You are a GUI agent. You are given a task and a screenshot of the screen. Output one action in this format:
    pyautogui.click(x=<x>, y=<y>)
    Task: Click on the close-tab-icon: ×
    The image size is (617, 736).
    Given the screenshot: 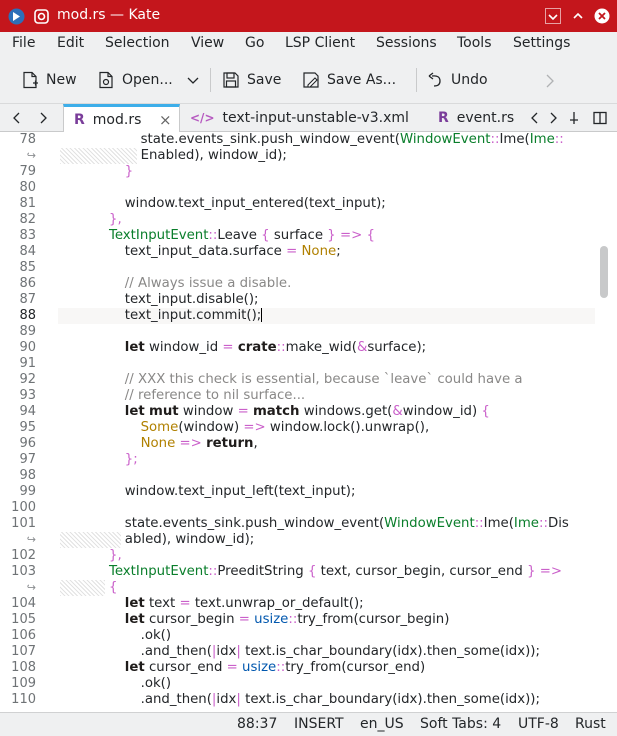 What is the action you would take?
    pyautogui.click(x=165, y=120)
    